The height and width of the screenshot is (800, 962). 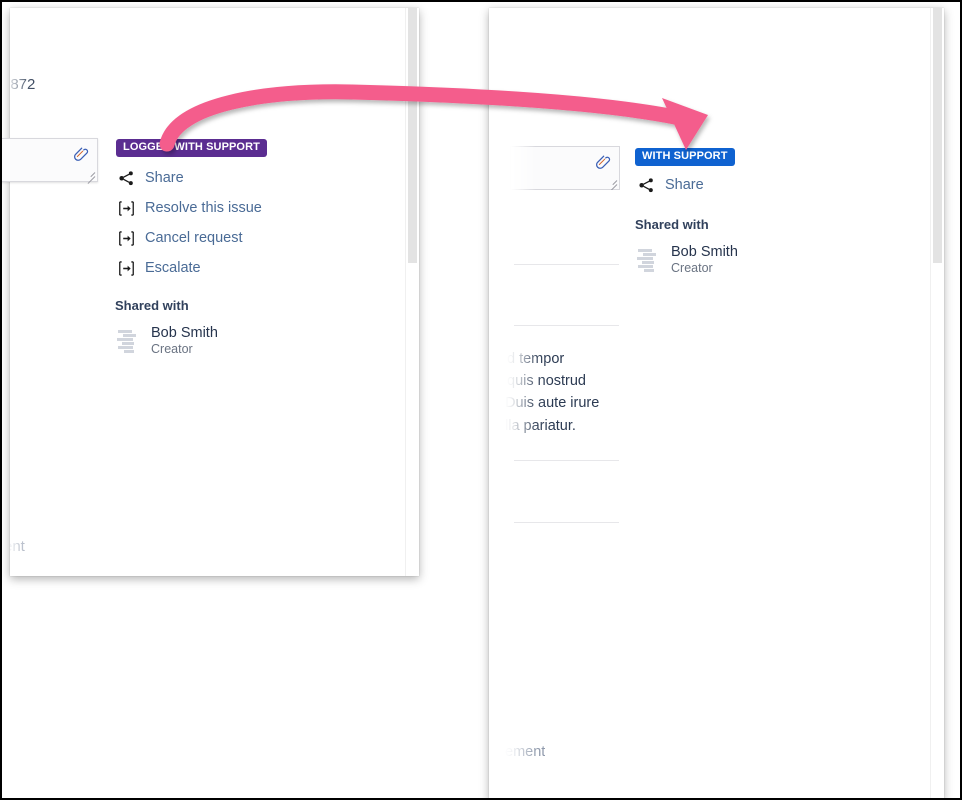 What do you see at coordinates (536, 359) in the screenshot?
I see `after-body-line: d tempor` at bounding box center [536, 359].